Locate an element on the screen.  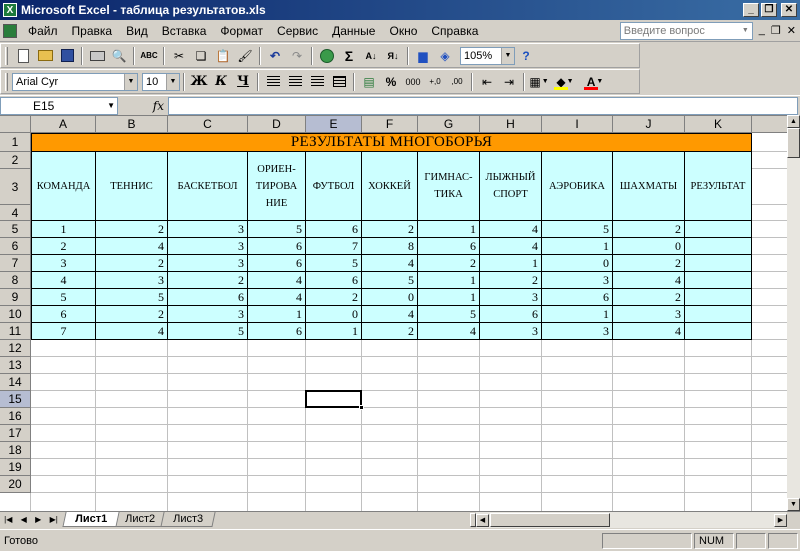
active-cell-selection is located at coordinates (334, 400).